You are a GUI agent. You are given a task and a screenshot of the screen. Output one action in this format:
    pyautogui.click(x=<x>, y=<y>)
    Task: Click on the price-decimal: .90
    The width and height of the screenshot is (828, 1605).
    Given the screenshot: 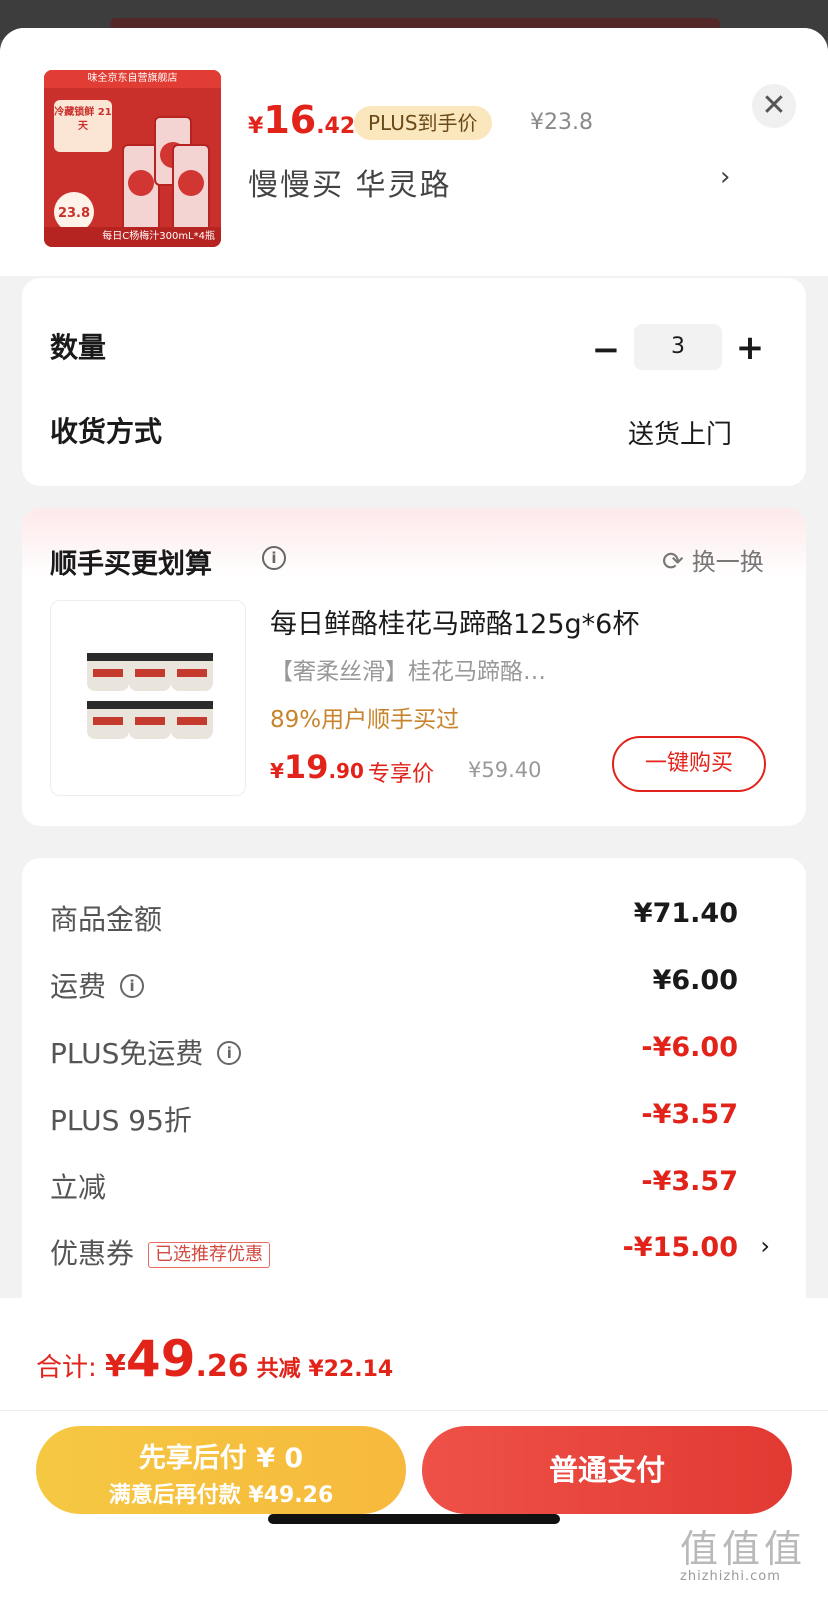 What is the action you would take?
    pyautogui.click(x=346, y=771)
    